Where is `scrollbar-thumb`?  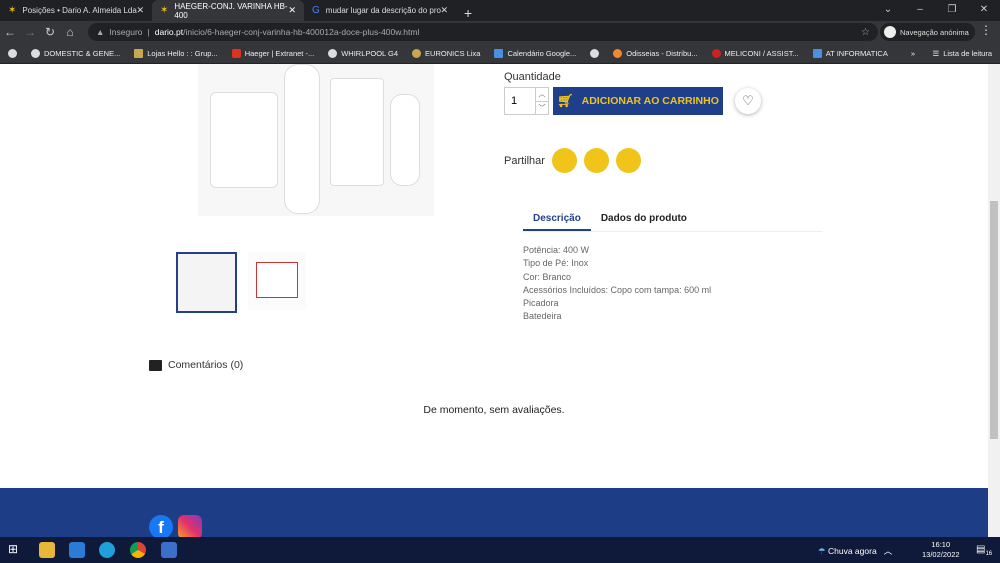 scrollbar-thumb is located at coordinates (994, 320).